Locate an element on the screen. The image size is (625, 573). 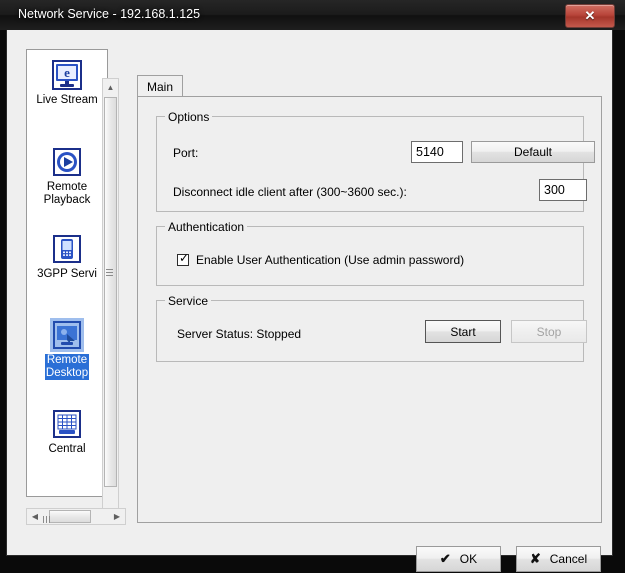
tab-strip: Main is located at coordinates (369, 86).